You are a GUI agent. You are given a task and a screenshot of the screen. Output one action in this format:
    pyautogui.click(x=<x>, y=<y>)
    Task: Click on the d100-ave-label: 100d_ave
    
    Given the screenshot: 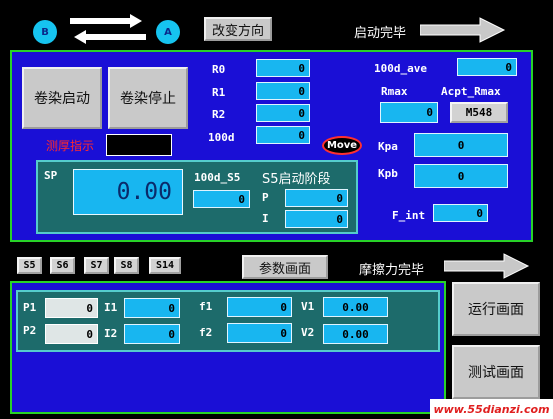 What is the action you would take?
    pyautogui.click(x=400, y=68)
    